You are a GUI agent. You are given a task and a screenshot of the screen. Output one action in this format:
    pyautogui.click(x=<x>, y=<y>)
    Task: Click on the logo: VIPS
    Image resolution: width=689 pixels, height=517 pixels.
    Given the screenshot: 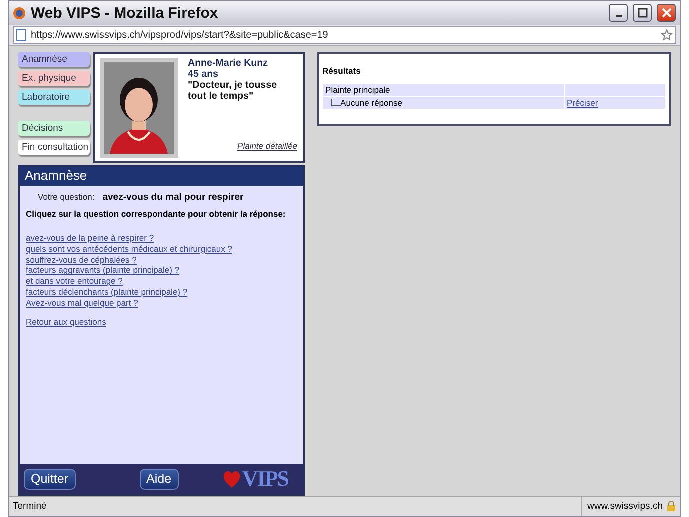 What is the action you would take?
    pyautogui.click(x=265, y=479)
    